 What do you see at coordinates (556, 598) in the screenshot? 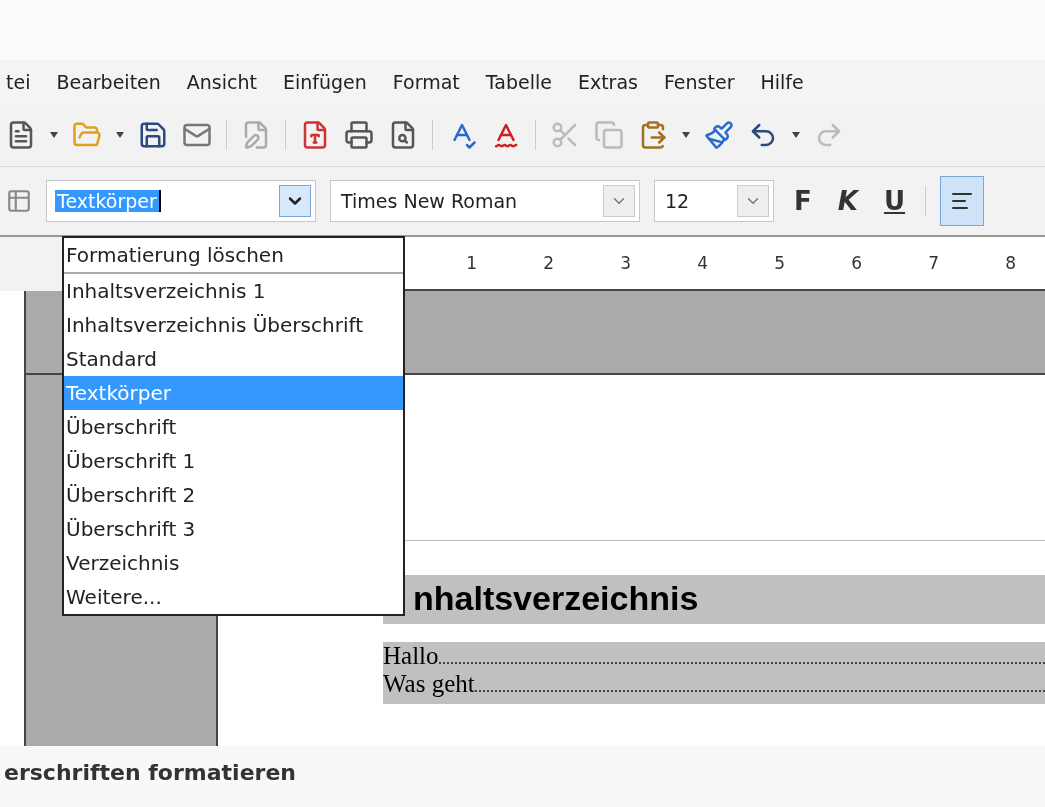
I see `toc-heading: nhaltsverzeichnis` at bounding box center [556, 598].